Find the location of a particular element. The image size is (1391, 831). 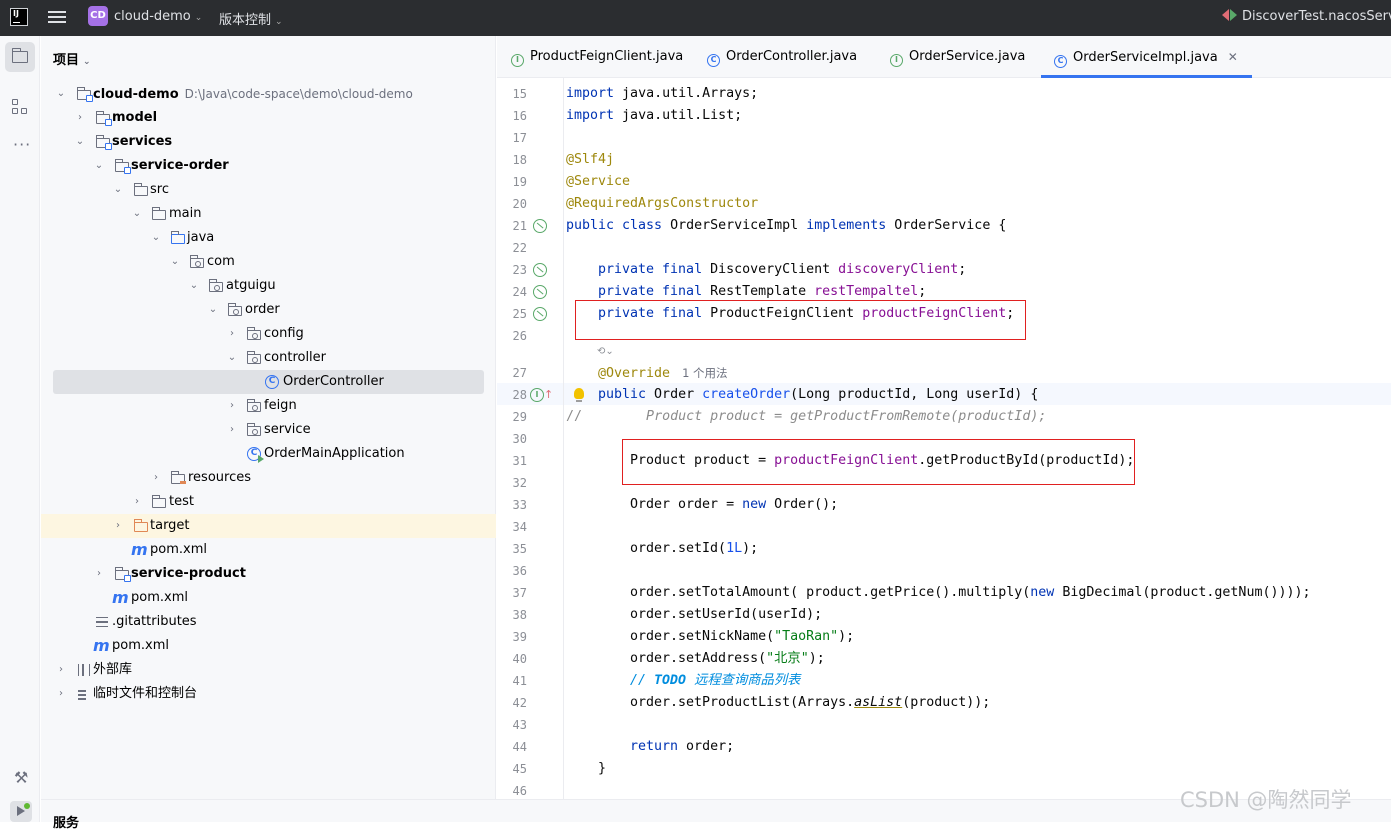

project-path: D:\Java\code-space\demo\cloud-demo is located at coordinates (298, 94).